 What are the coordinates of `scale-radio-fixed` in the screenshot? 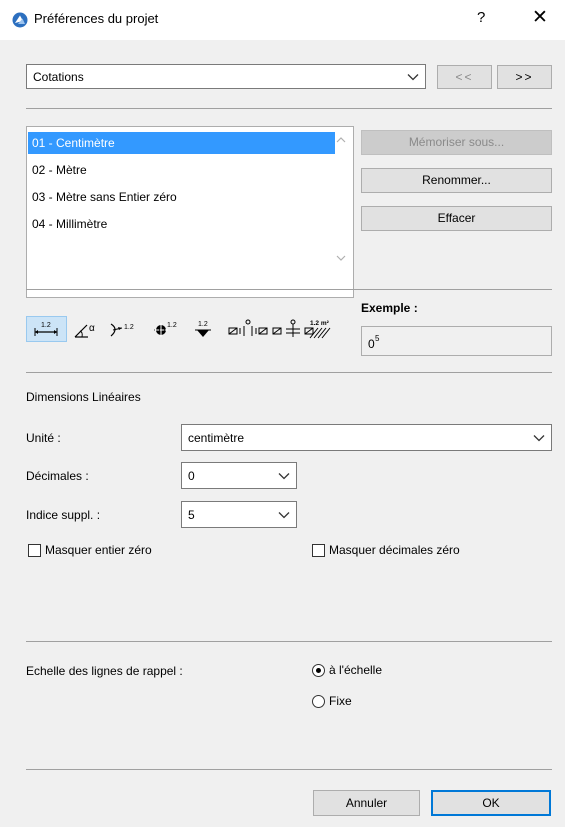 It's located at (318, 701).